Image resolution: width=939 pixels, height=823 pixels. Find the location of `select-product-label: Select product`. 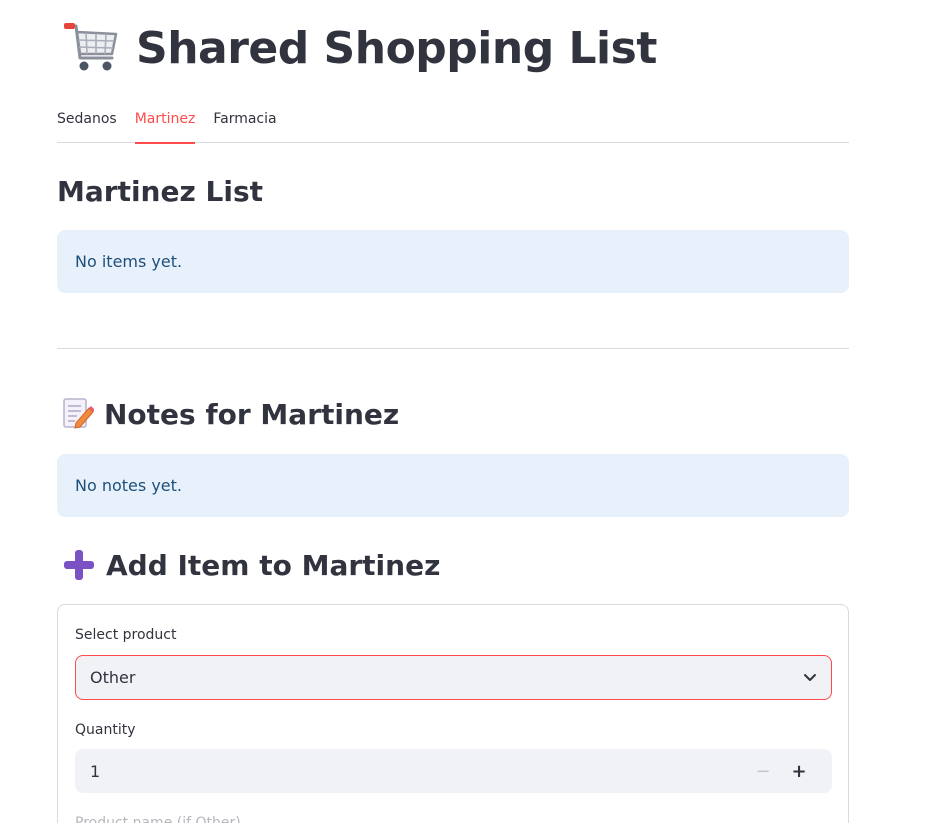

select-product-label: Select product is located at coordinates (126, 635).